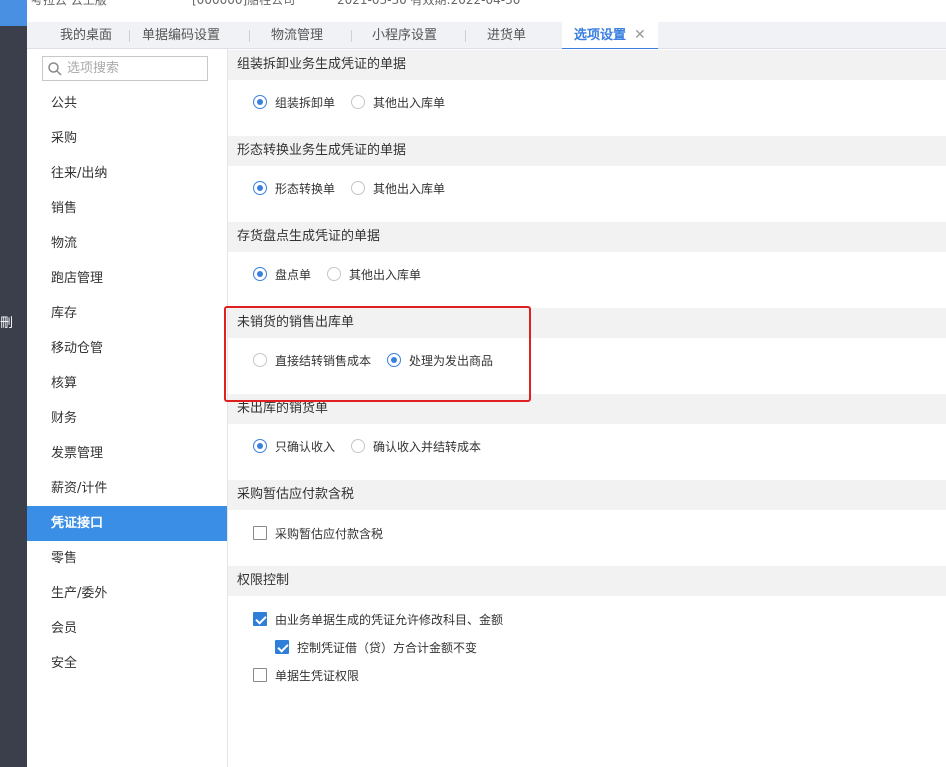 The width and height of the screenshot is (946, 767). Describe the element at coordinates (329, 533) in the screenshot. I see `checkbox-label: 采购暂估应付款含税` at that location.